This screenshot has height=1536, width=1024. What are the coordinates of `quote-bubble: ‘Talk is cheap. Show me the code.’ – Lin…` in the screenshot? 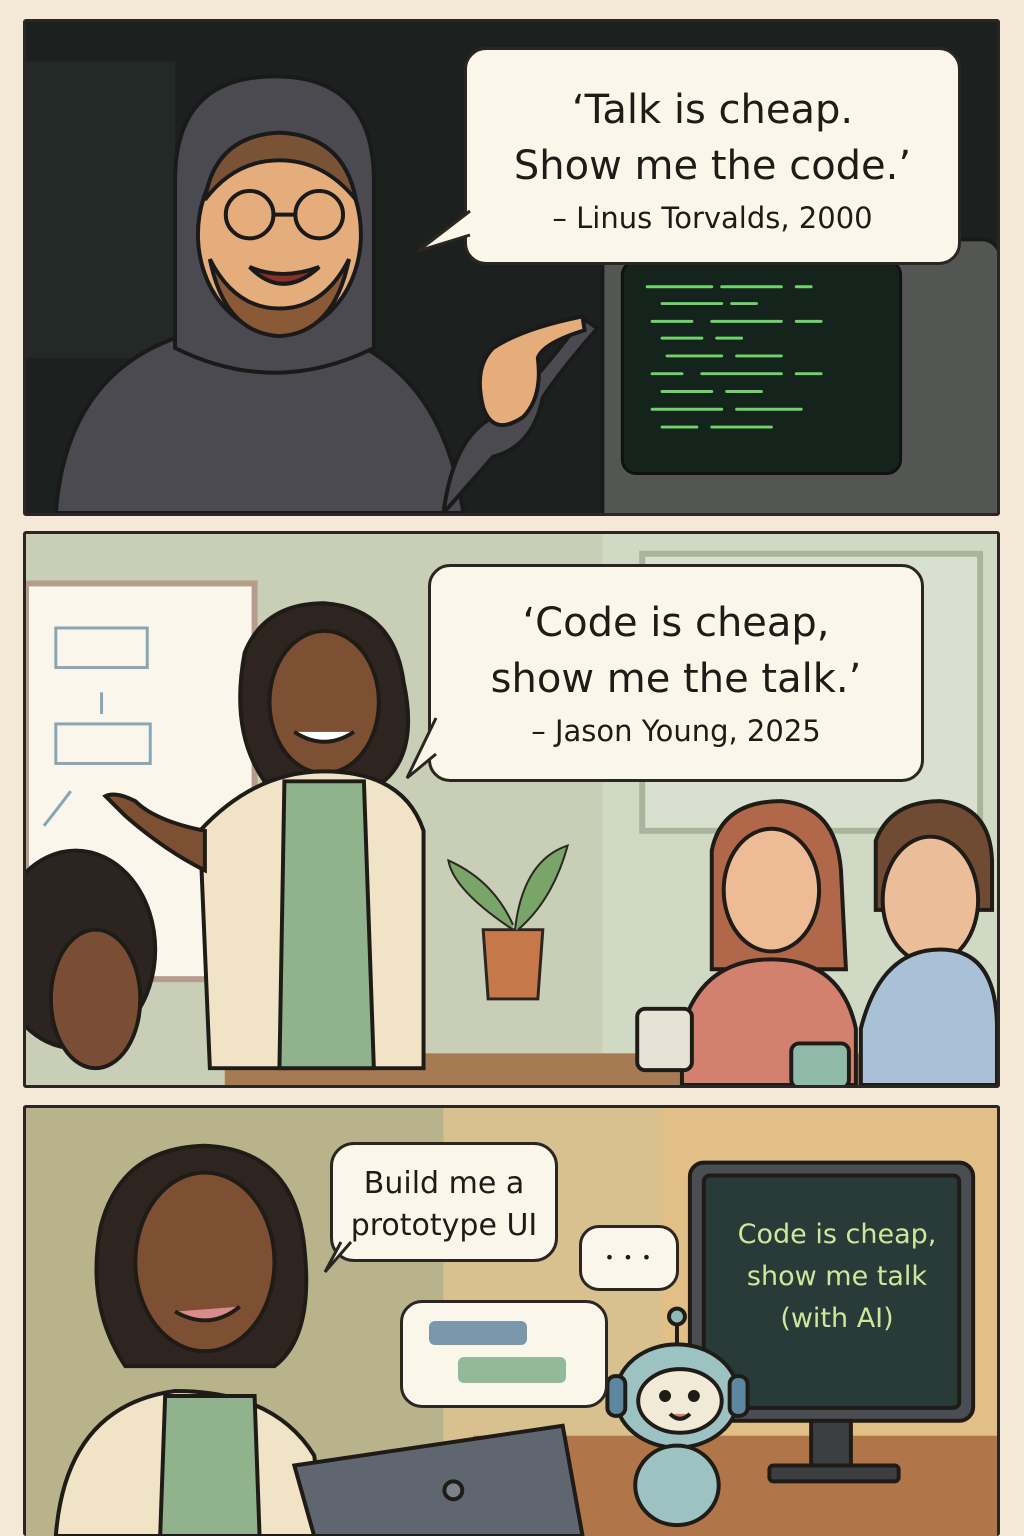 It's located at (712, 156).